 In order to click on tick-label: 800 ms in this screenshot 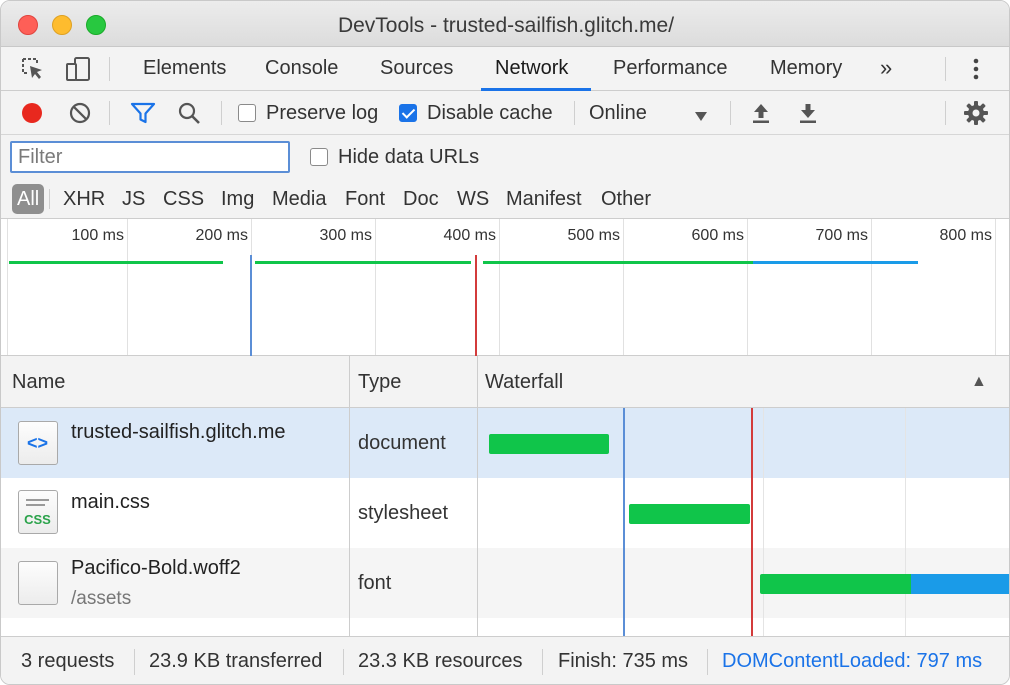, I will do `click(965, 235)`.